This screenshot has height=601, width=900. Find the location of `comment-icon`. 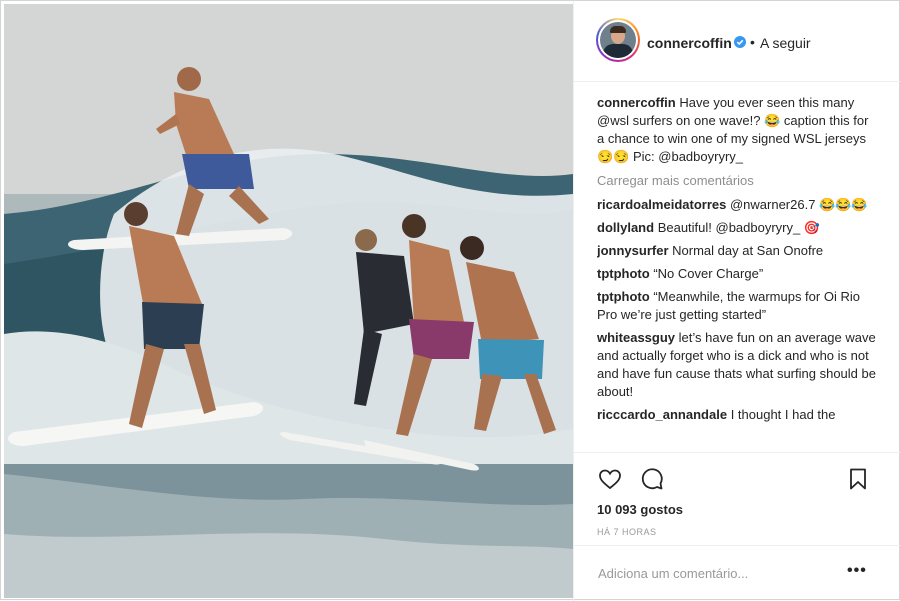

comment-icon is located at coordinates (652, 479).